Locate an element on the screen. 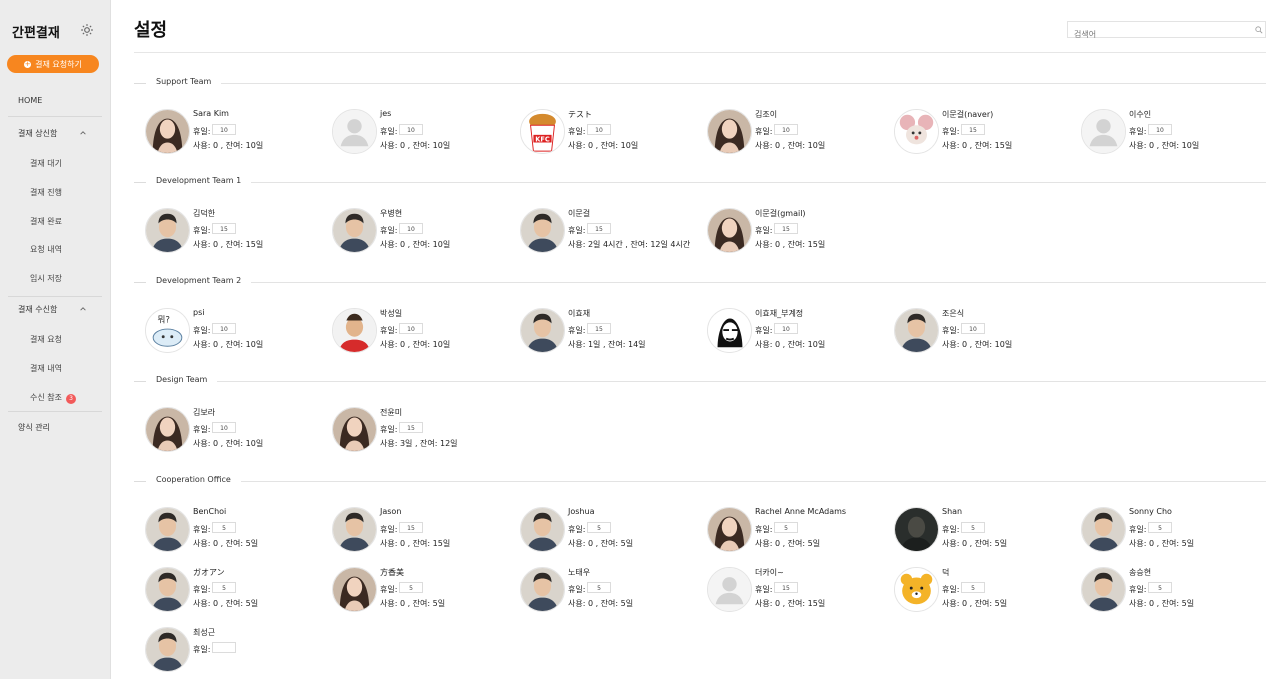  sidebar-item-forms: 양식 관리 is located at coordinates (34, 427).